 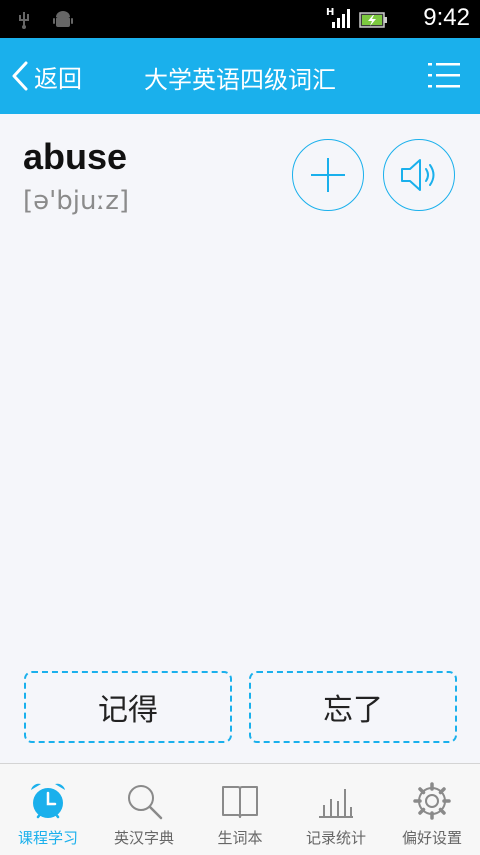 What do you see at coordinates (75, 156) in the screenshot?
I see `word-text: abuse` at bounding box center [75, 156].